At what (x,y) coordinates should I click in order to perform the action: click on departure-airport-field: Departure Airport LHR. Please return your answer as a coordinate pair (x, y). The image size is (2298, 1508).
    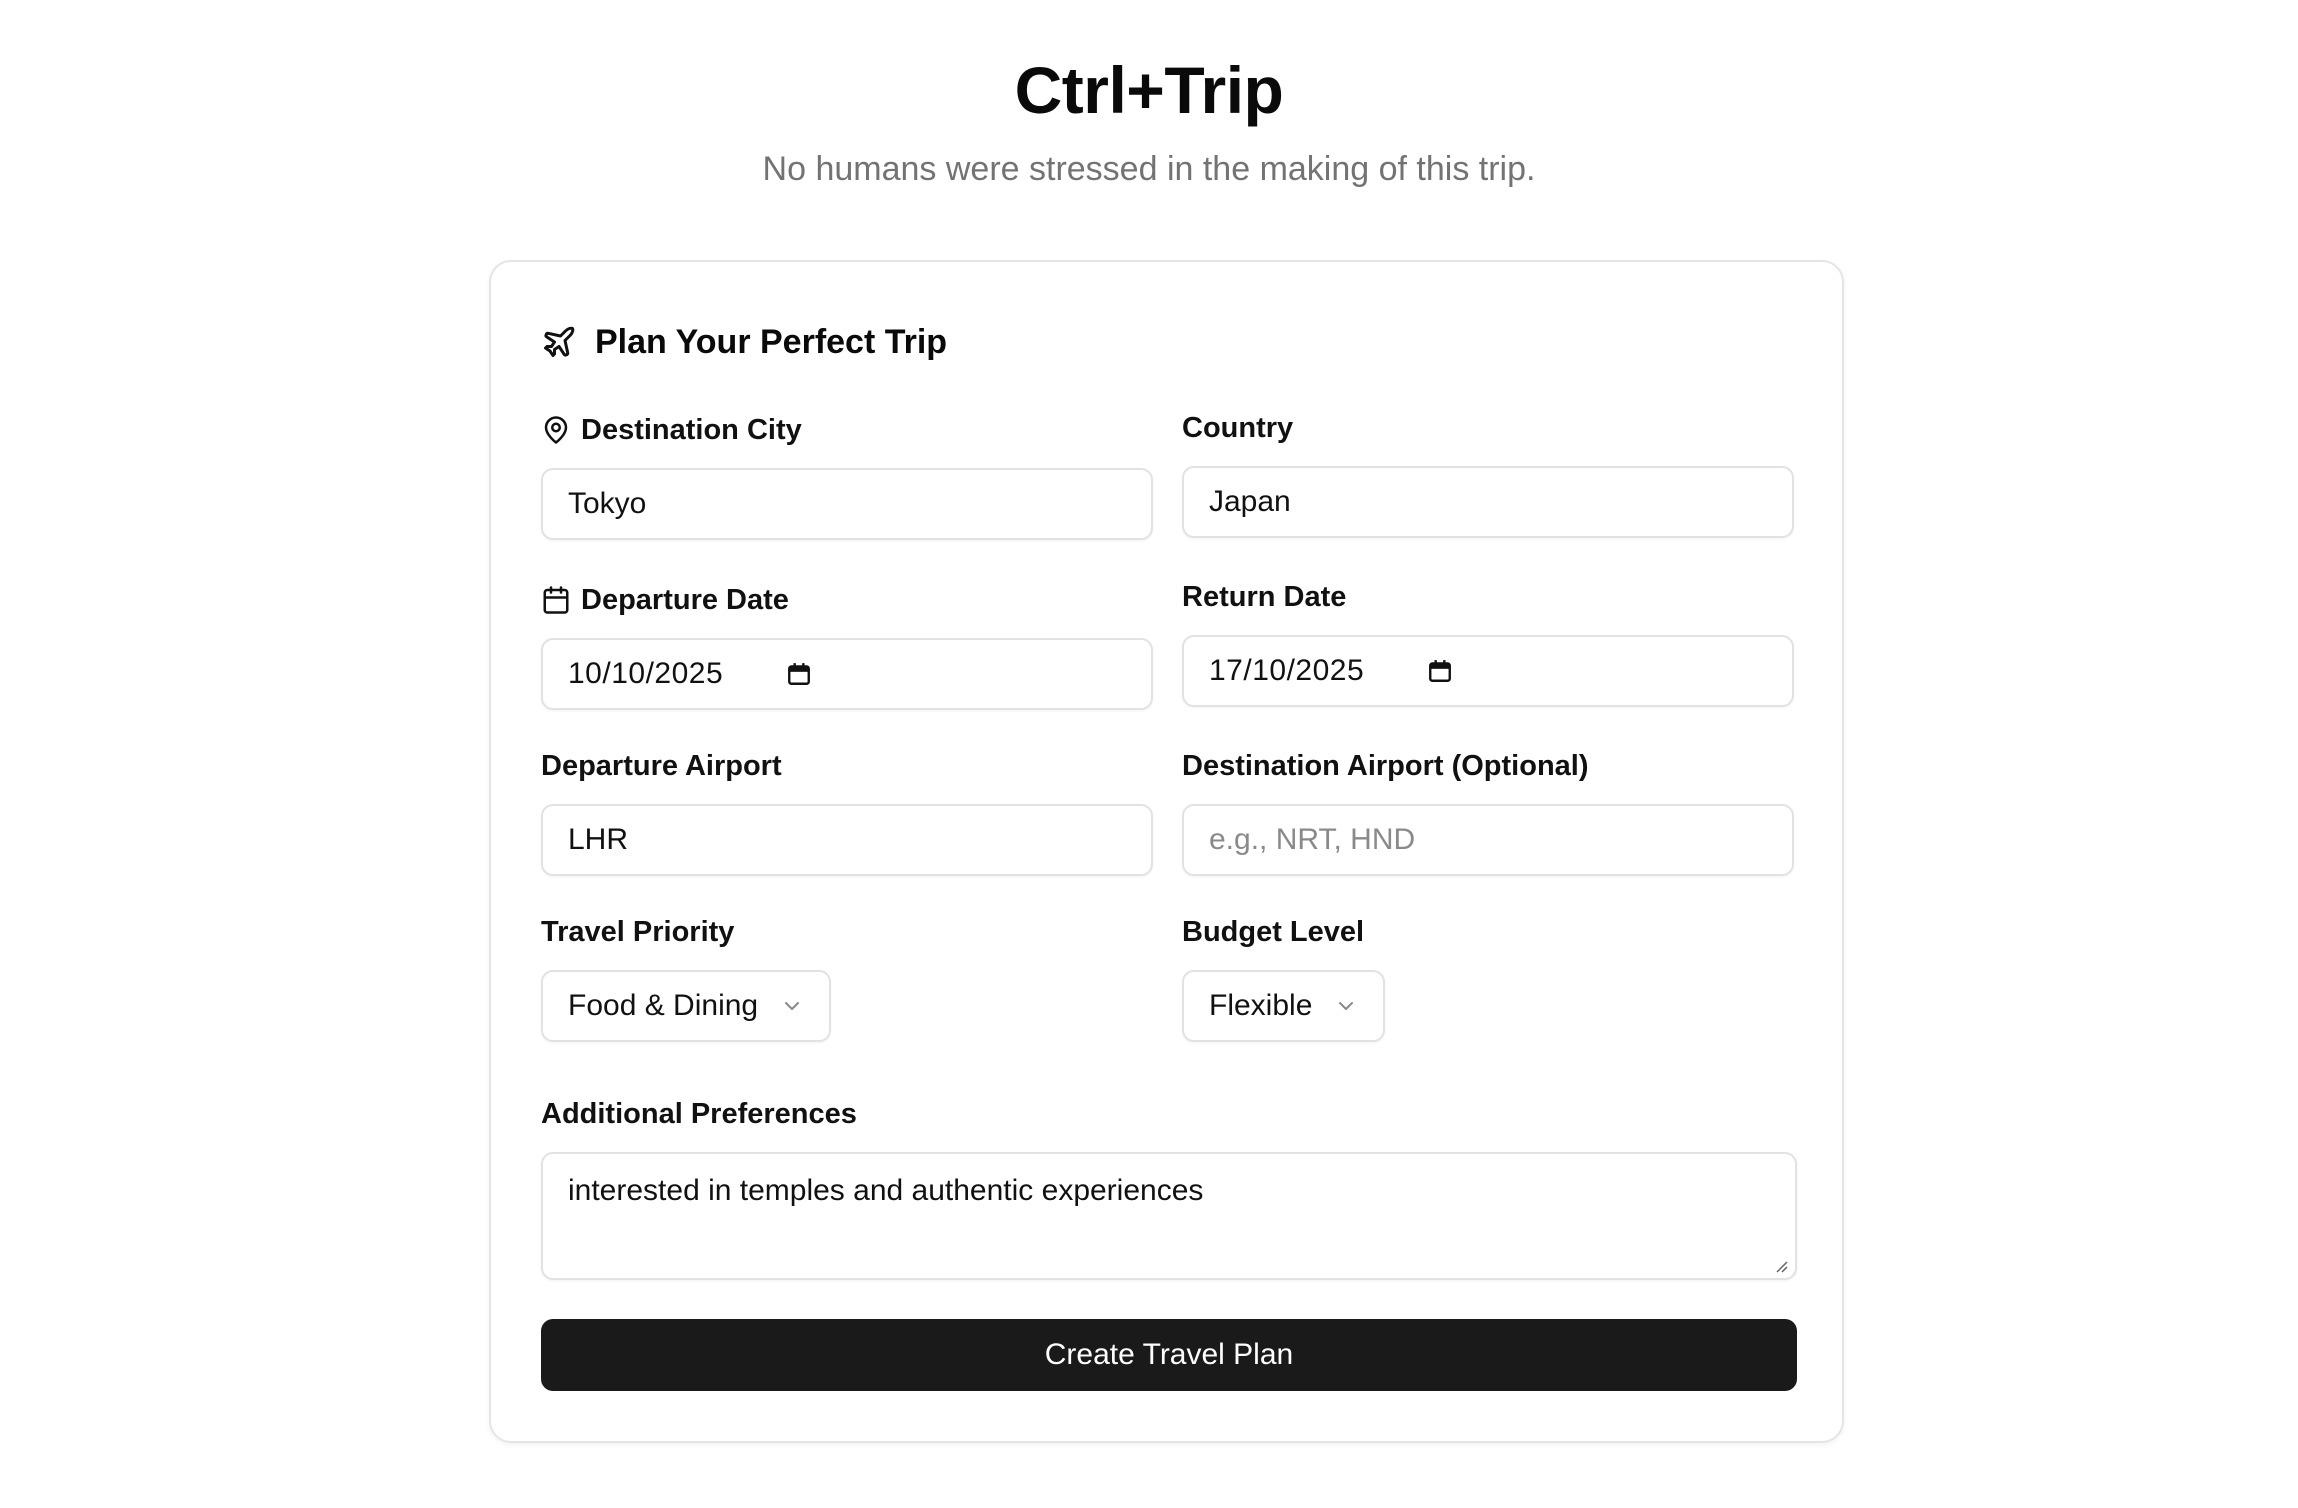
    Looking at the image, I should click on (847, 811).